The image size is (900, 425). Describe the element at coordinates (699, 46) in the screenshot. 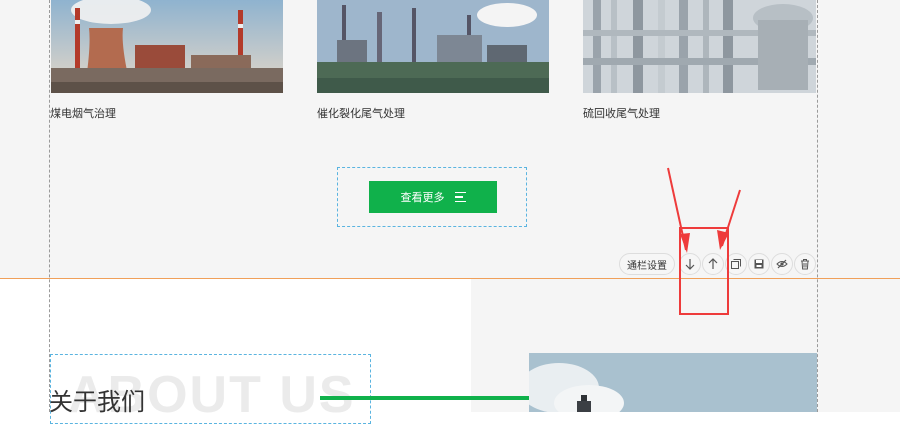

I see `product-image-pipes` at that location.